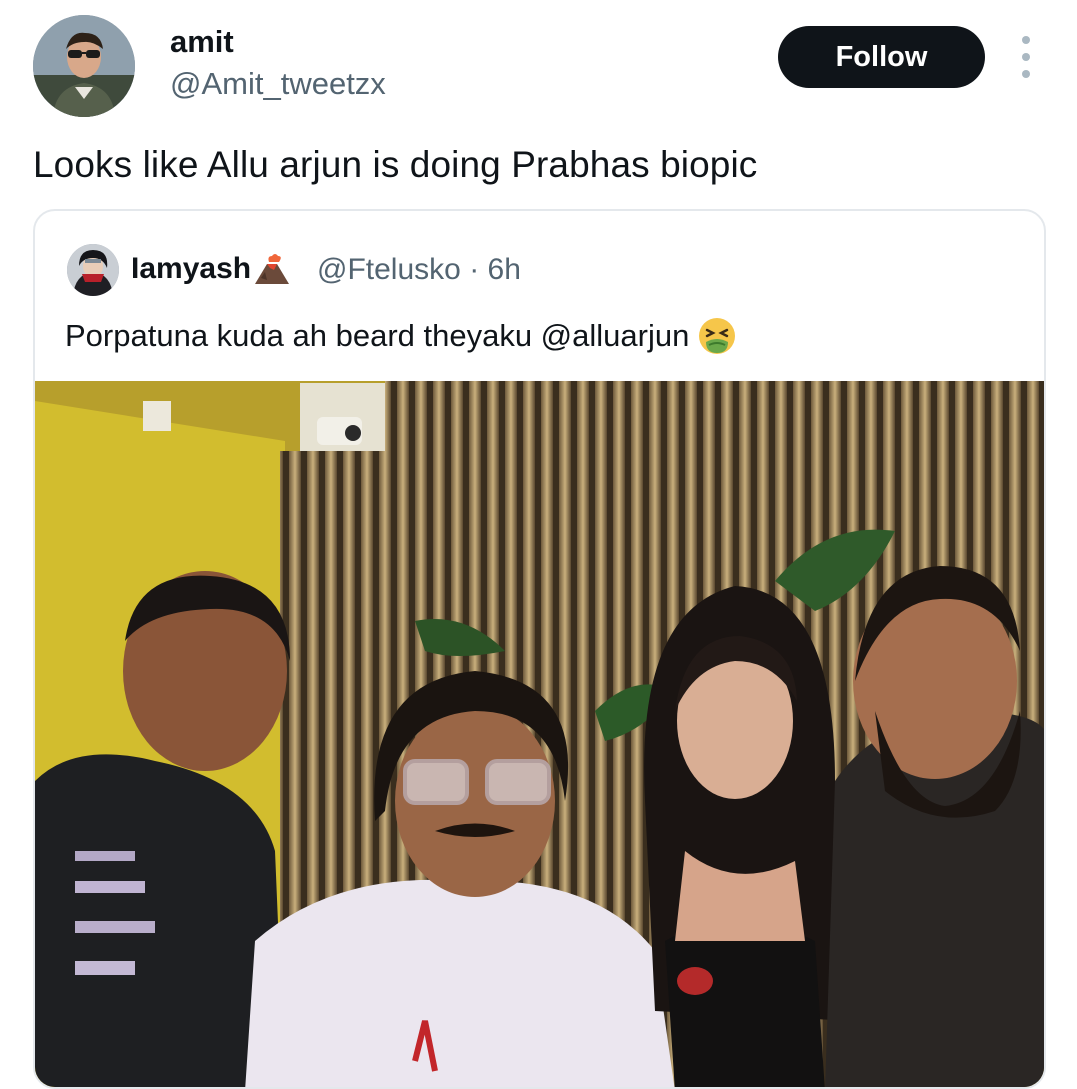 The image size is (1077, 1089). What do you see at coordinates (191, 268) in the screenshot?
I see `quoted-author-name-text: Iamyash` at bounding box center [191, 268].